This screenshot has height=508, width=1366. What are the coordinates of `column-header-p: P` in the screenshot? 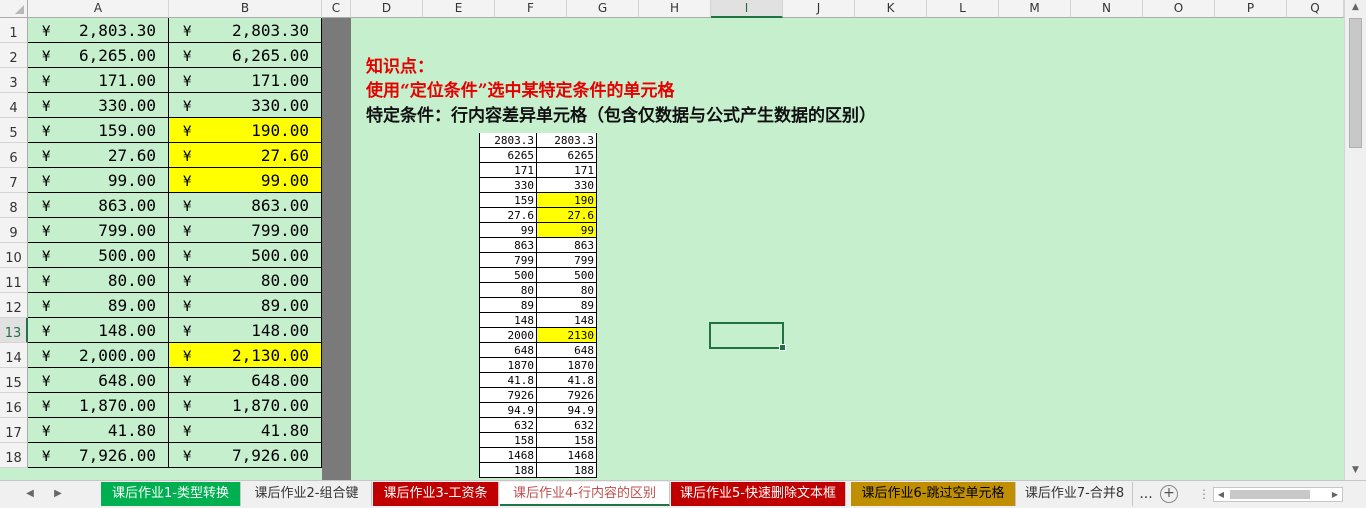 It's located at (1251, 9).